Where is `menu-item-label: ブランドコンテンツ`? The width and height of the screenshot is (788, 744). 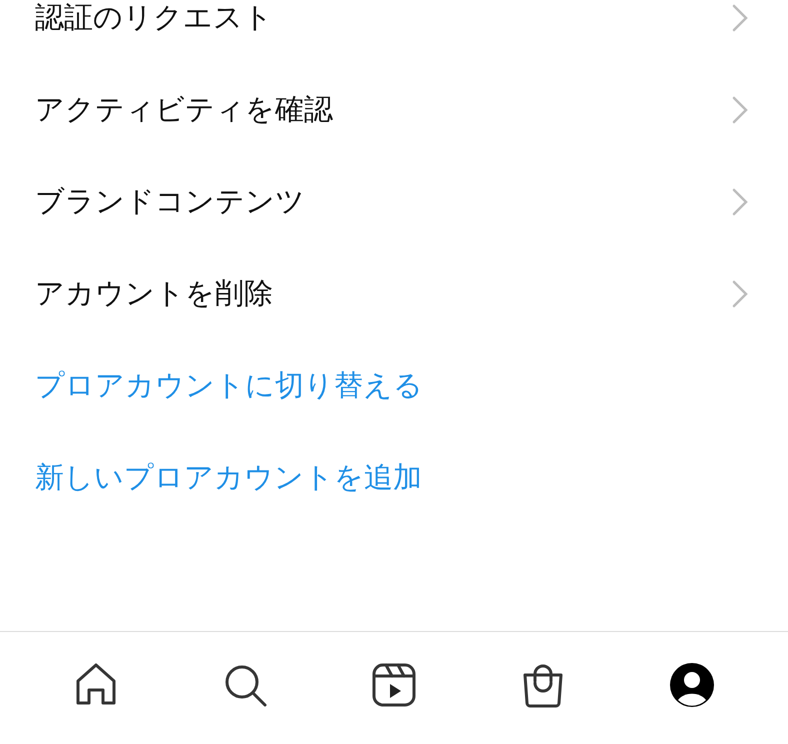 menu-item-label: ブランドコンテンツ is located at coordinates (170, 202).